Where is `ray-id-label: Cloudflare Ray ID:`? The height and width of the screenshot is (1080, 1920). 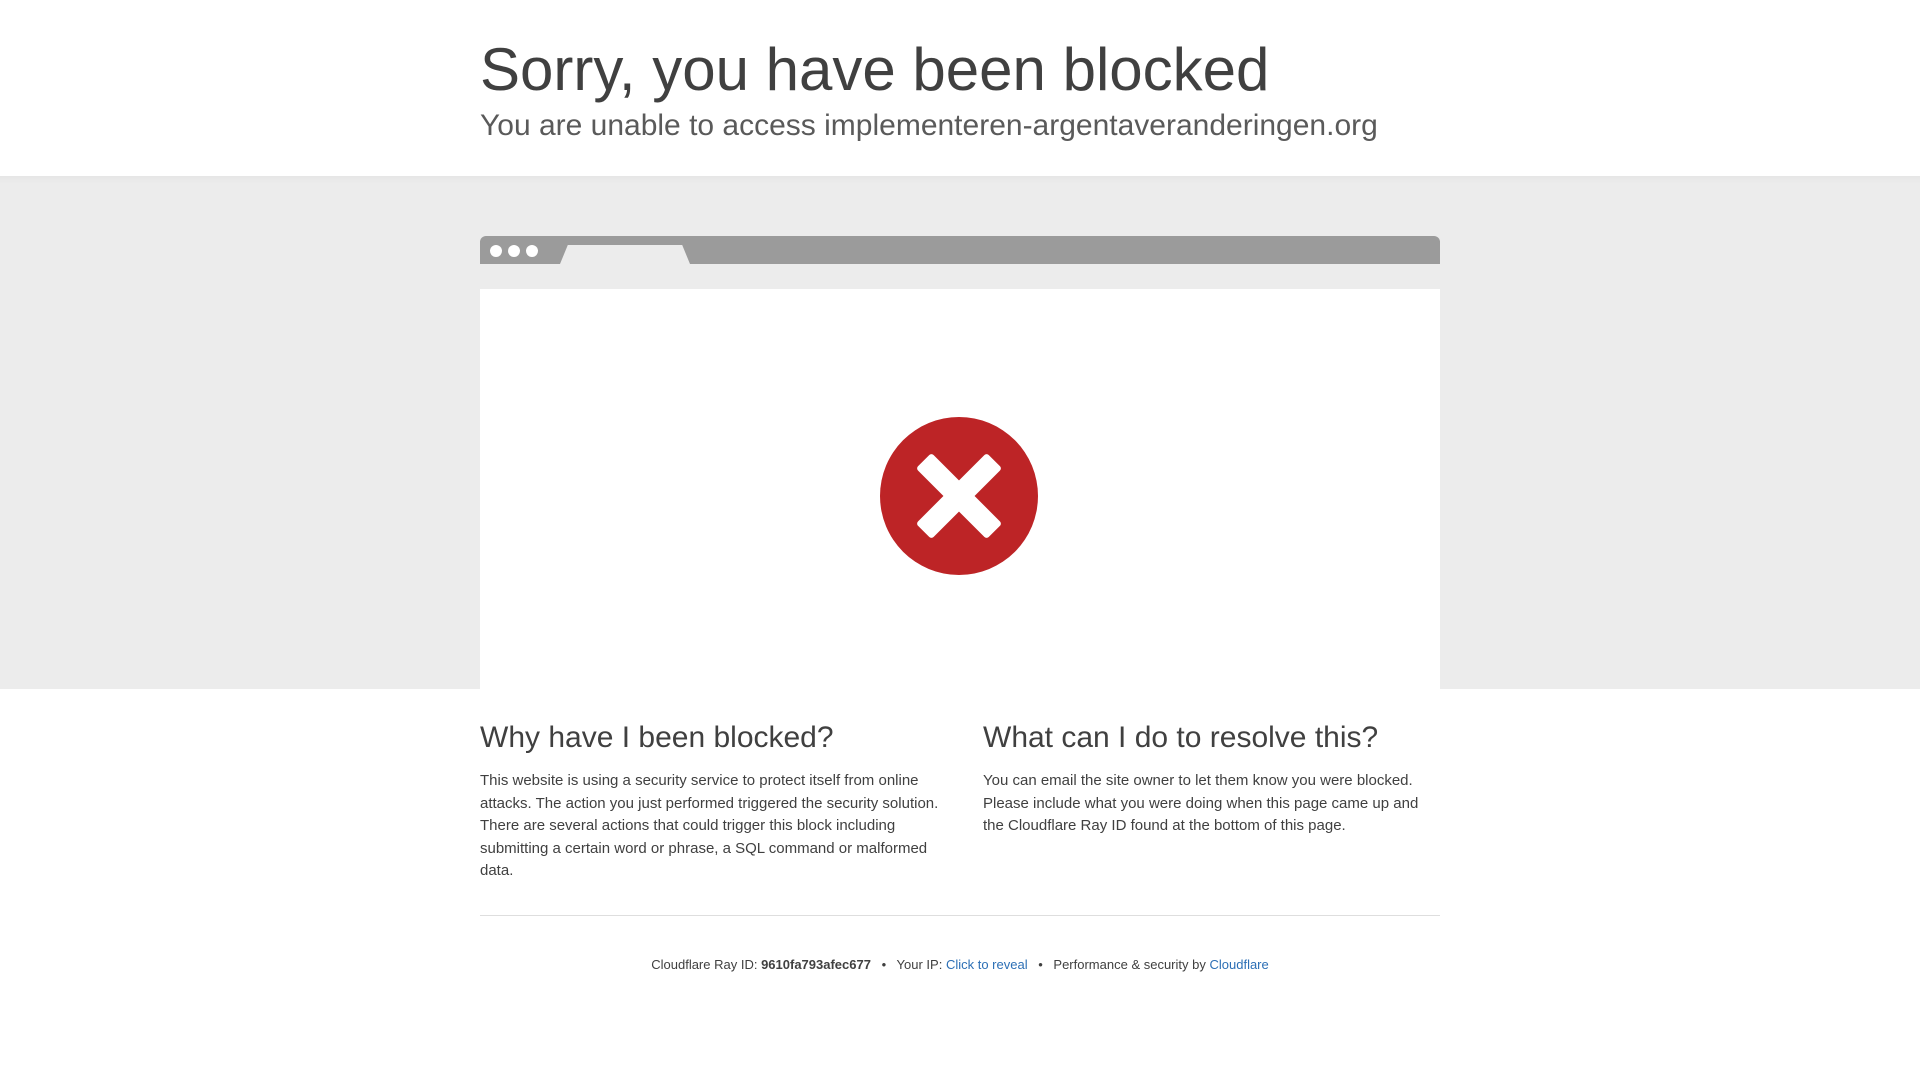 ray-id-label: Cloudflare Ray ID: is located at coordinates (704, 964).